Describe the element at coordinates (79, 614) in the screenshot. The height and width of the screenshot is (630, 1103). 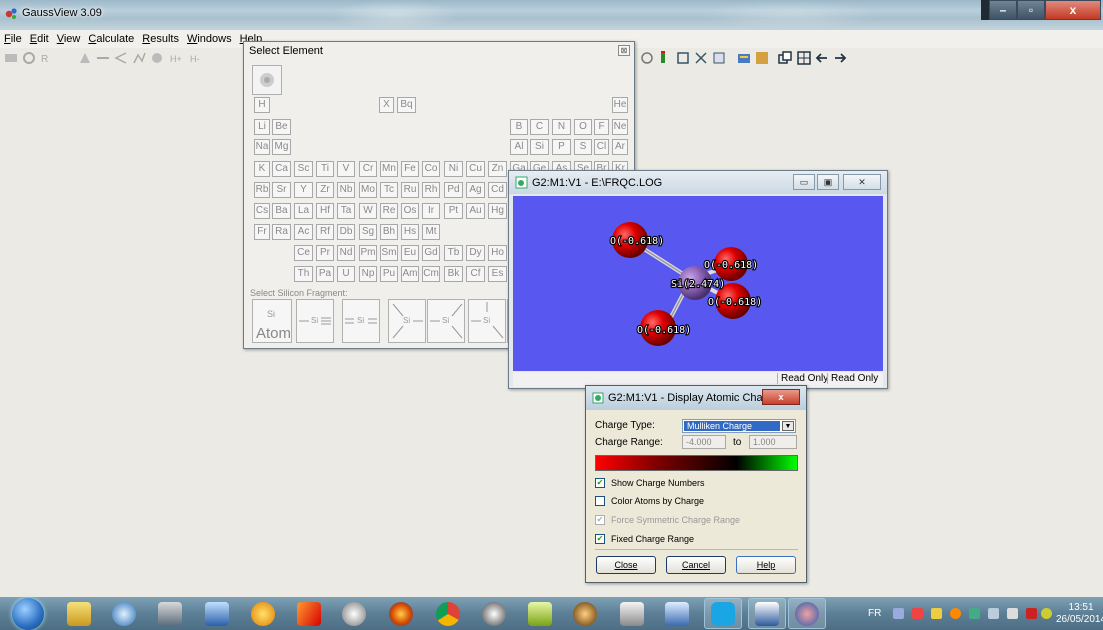
I see `file-explorer-icon` at that location.